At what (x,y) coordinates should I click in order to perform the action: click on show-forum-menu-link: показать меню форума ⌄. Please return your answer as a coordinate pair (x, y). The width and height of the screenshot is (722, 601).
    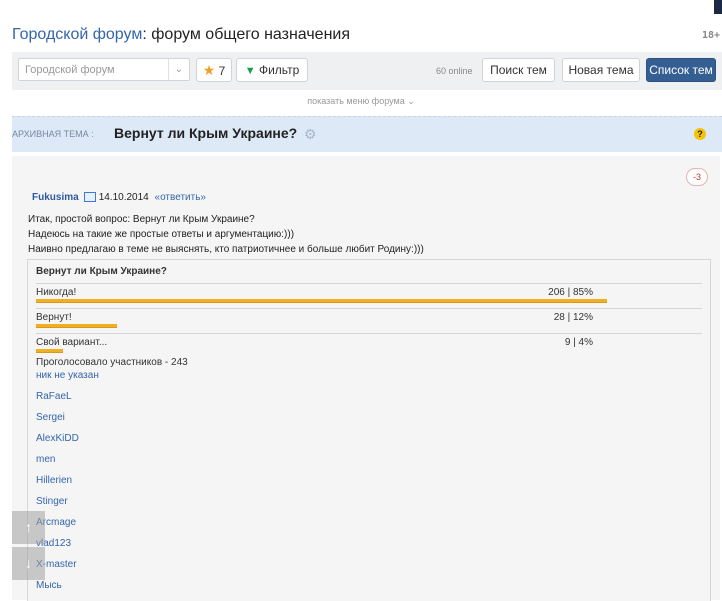
    Looking at the image, I should click on (361, 101).